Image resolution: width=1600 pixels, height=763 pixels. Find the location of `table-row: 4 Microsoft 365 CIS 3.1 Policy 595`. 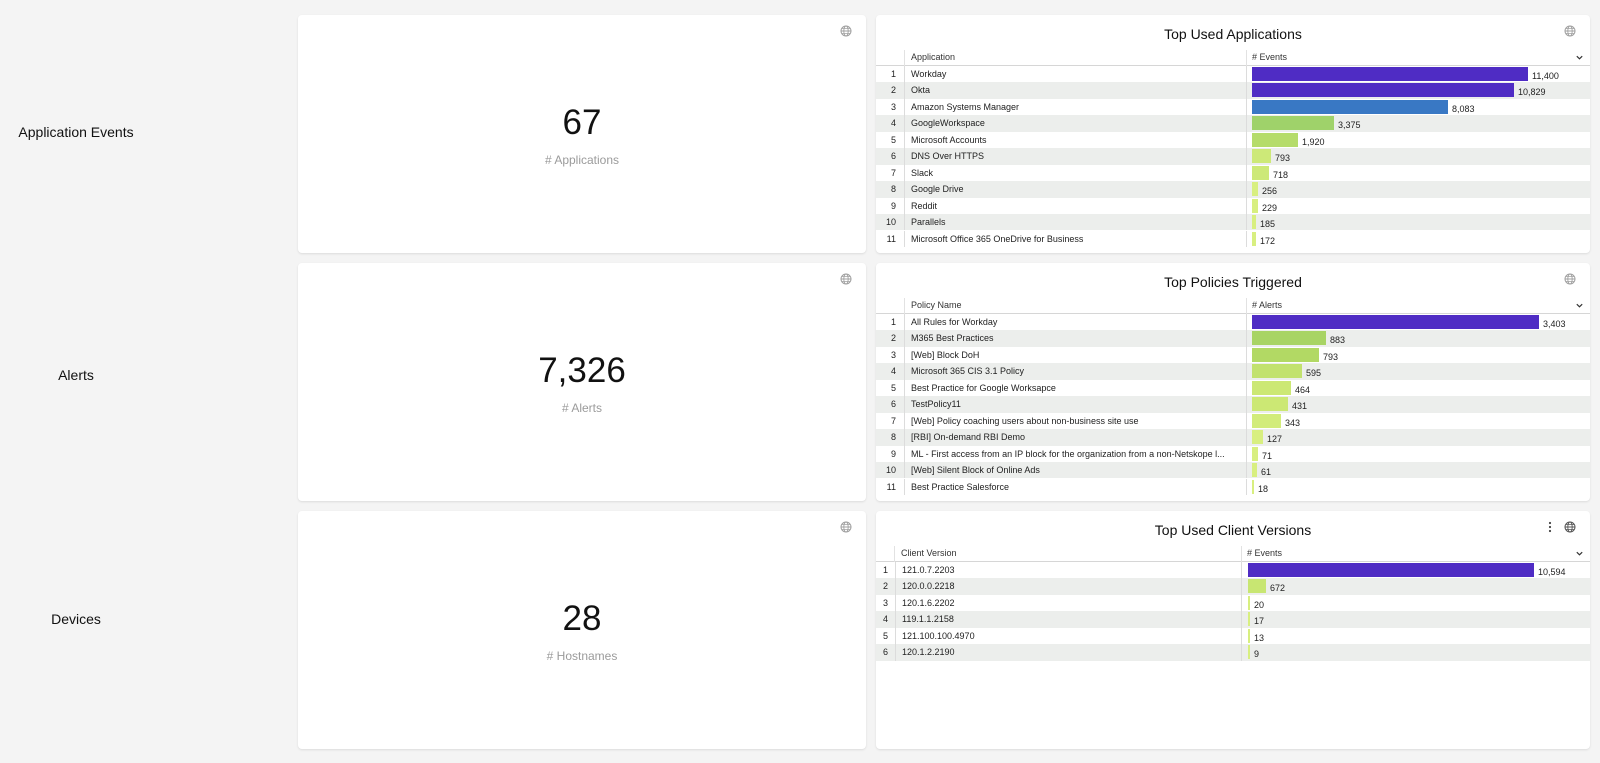

table-row: 4 Microsoft 365 CIS 3.1 Policy 595 is located at coordinates (1233, 371).